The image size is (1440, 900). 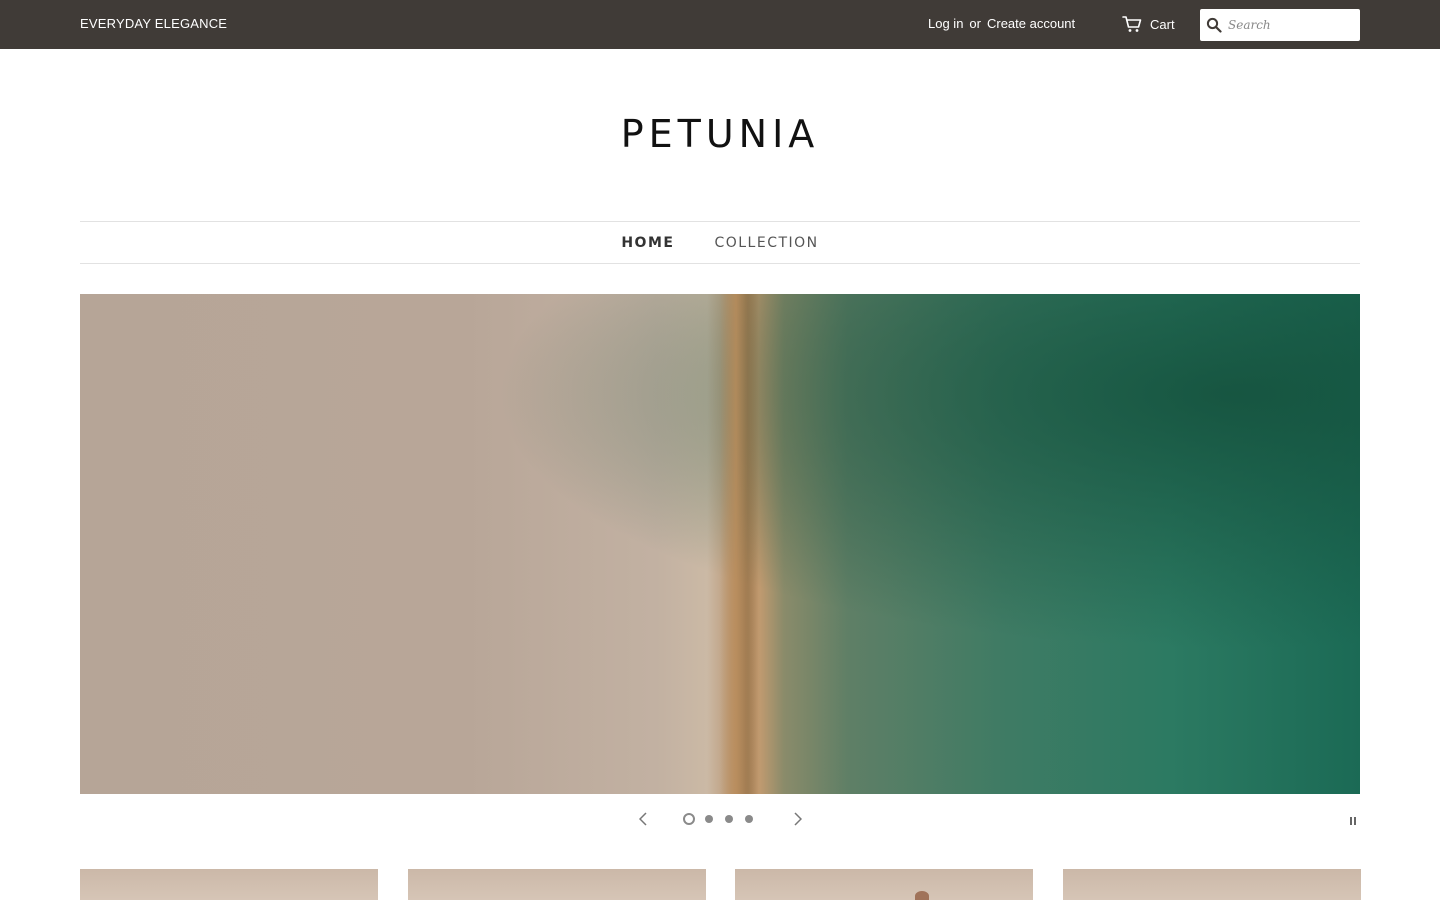 What do you see at coordinates (798, 819) in the screenshot?
I see `chevron-right-icon` at bounding box center [798, 819].